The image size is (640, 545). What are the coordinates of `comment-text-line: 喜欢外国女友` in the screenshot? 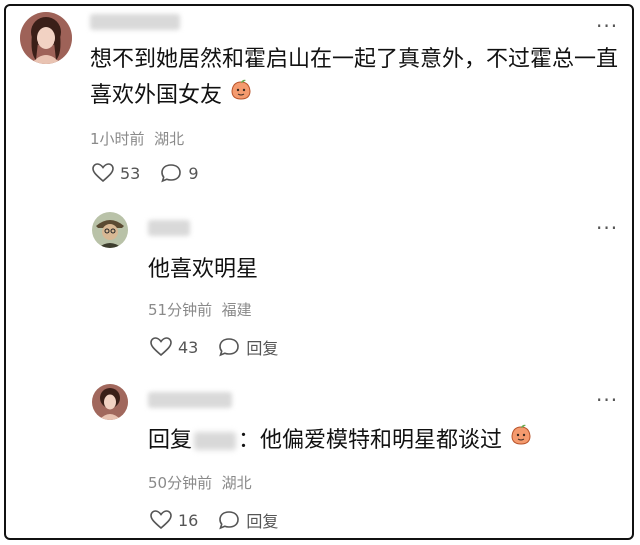 It's located at (360, 96).